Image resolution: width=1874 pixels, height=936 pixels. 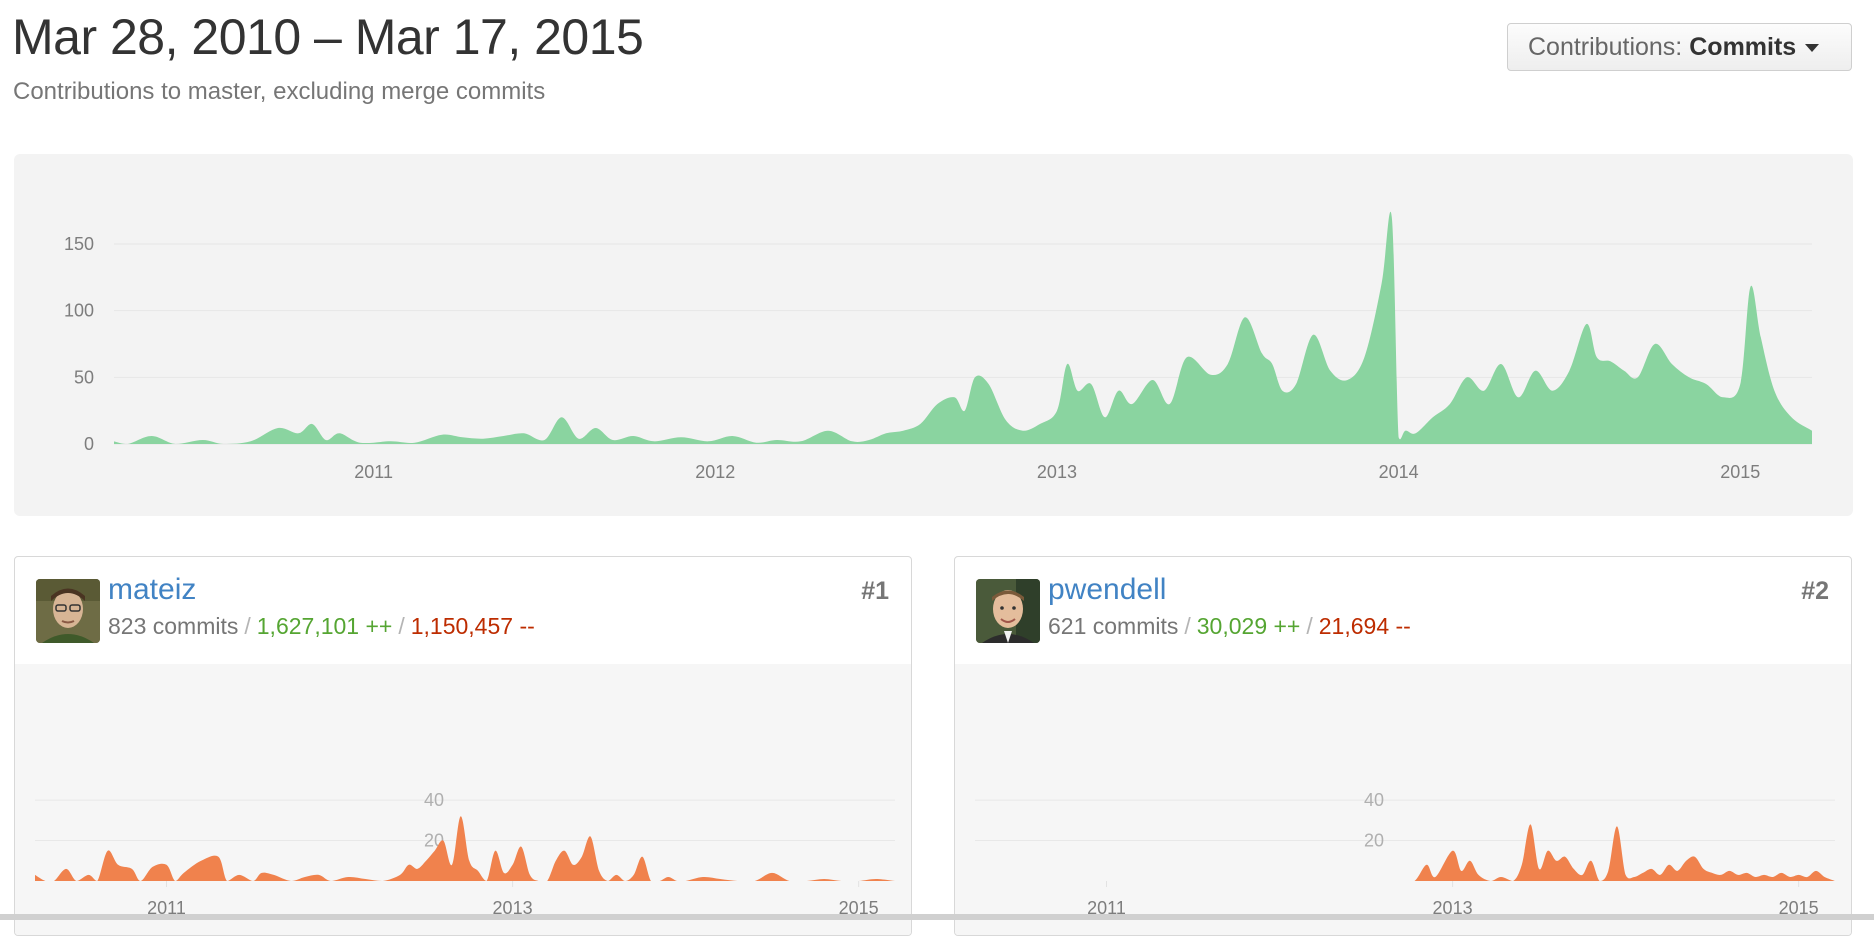 What do you see at coordinates (328, 37) in the screenshot?
I see `page-title: Mar 28, 2010 – Mar 17, 2015` at bounding box center [328, 37].